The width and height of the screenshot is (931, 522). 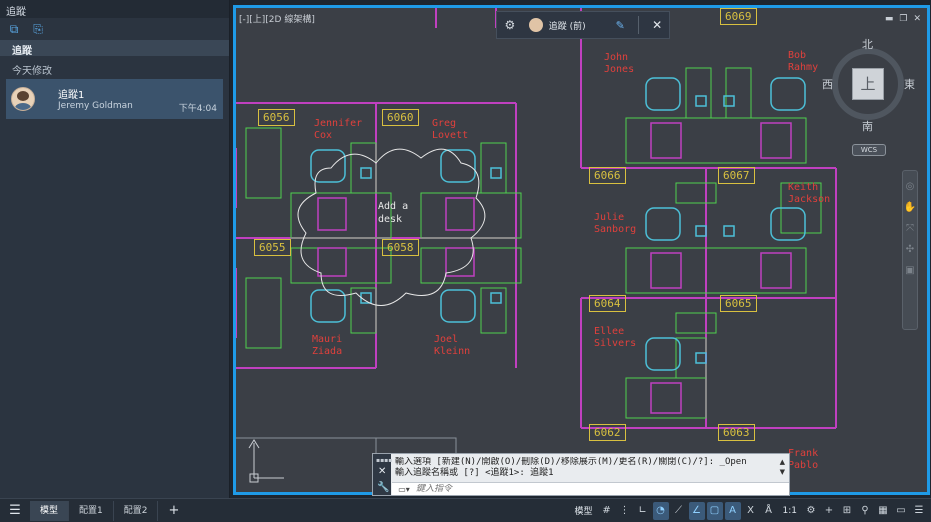 What do you see at coordinates (384, 460) in the screenshot?
I see `grip-icon: ▪▪▪▪` at bounding box center [384, 460].